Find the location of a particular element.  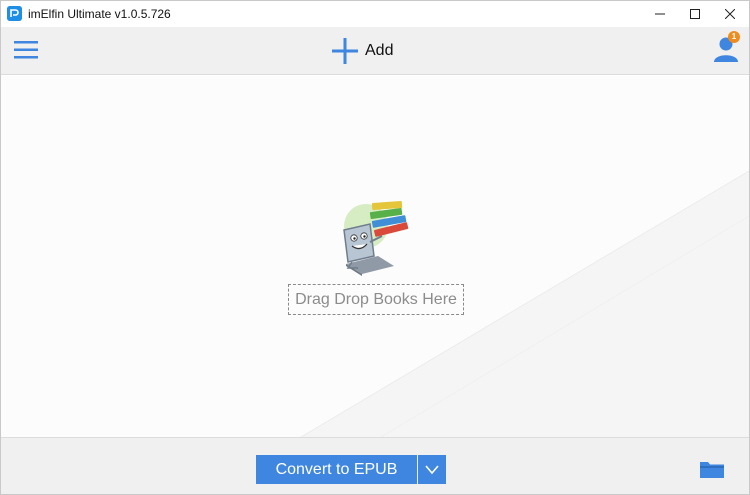

main-toolbar: Add is located at coordinates (375, 51).